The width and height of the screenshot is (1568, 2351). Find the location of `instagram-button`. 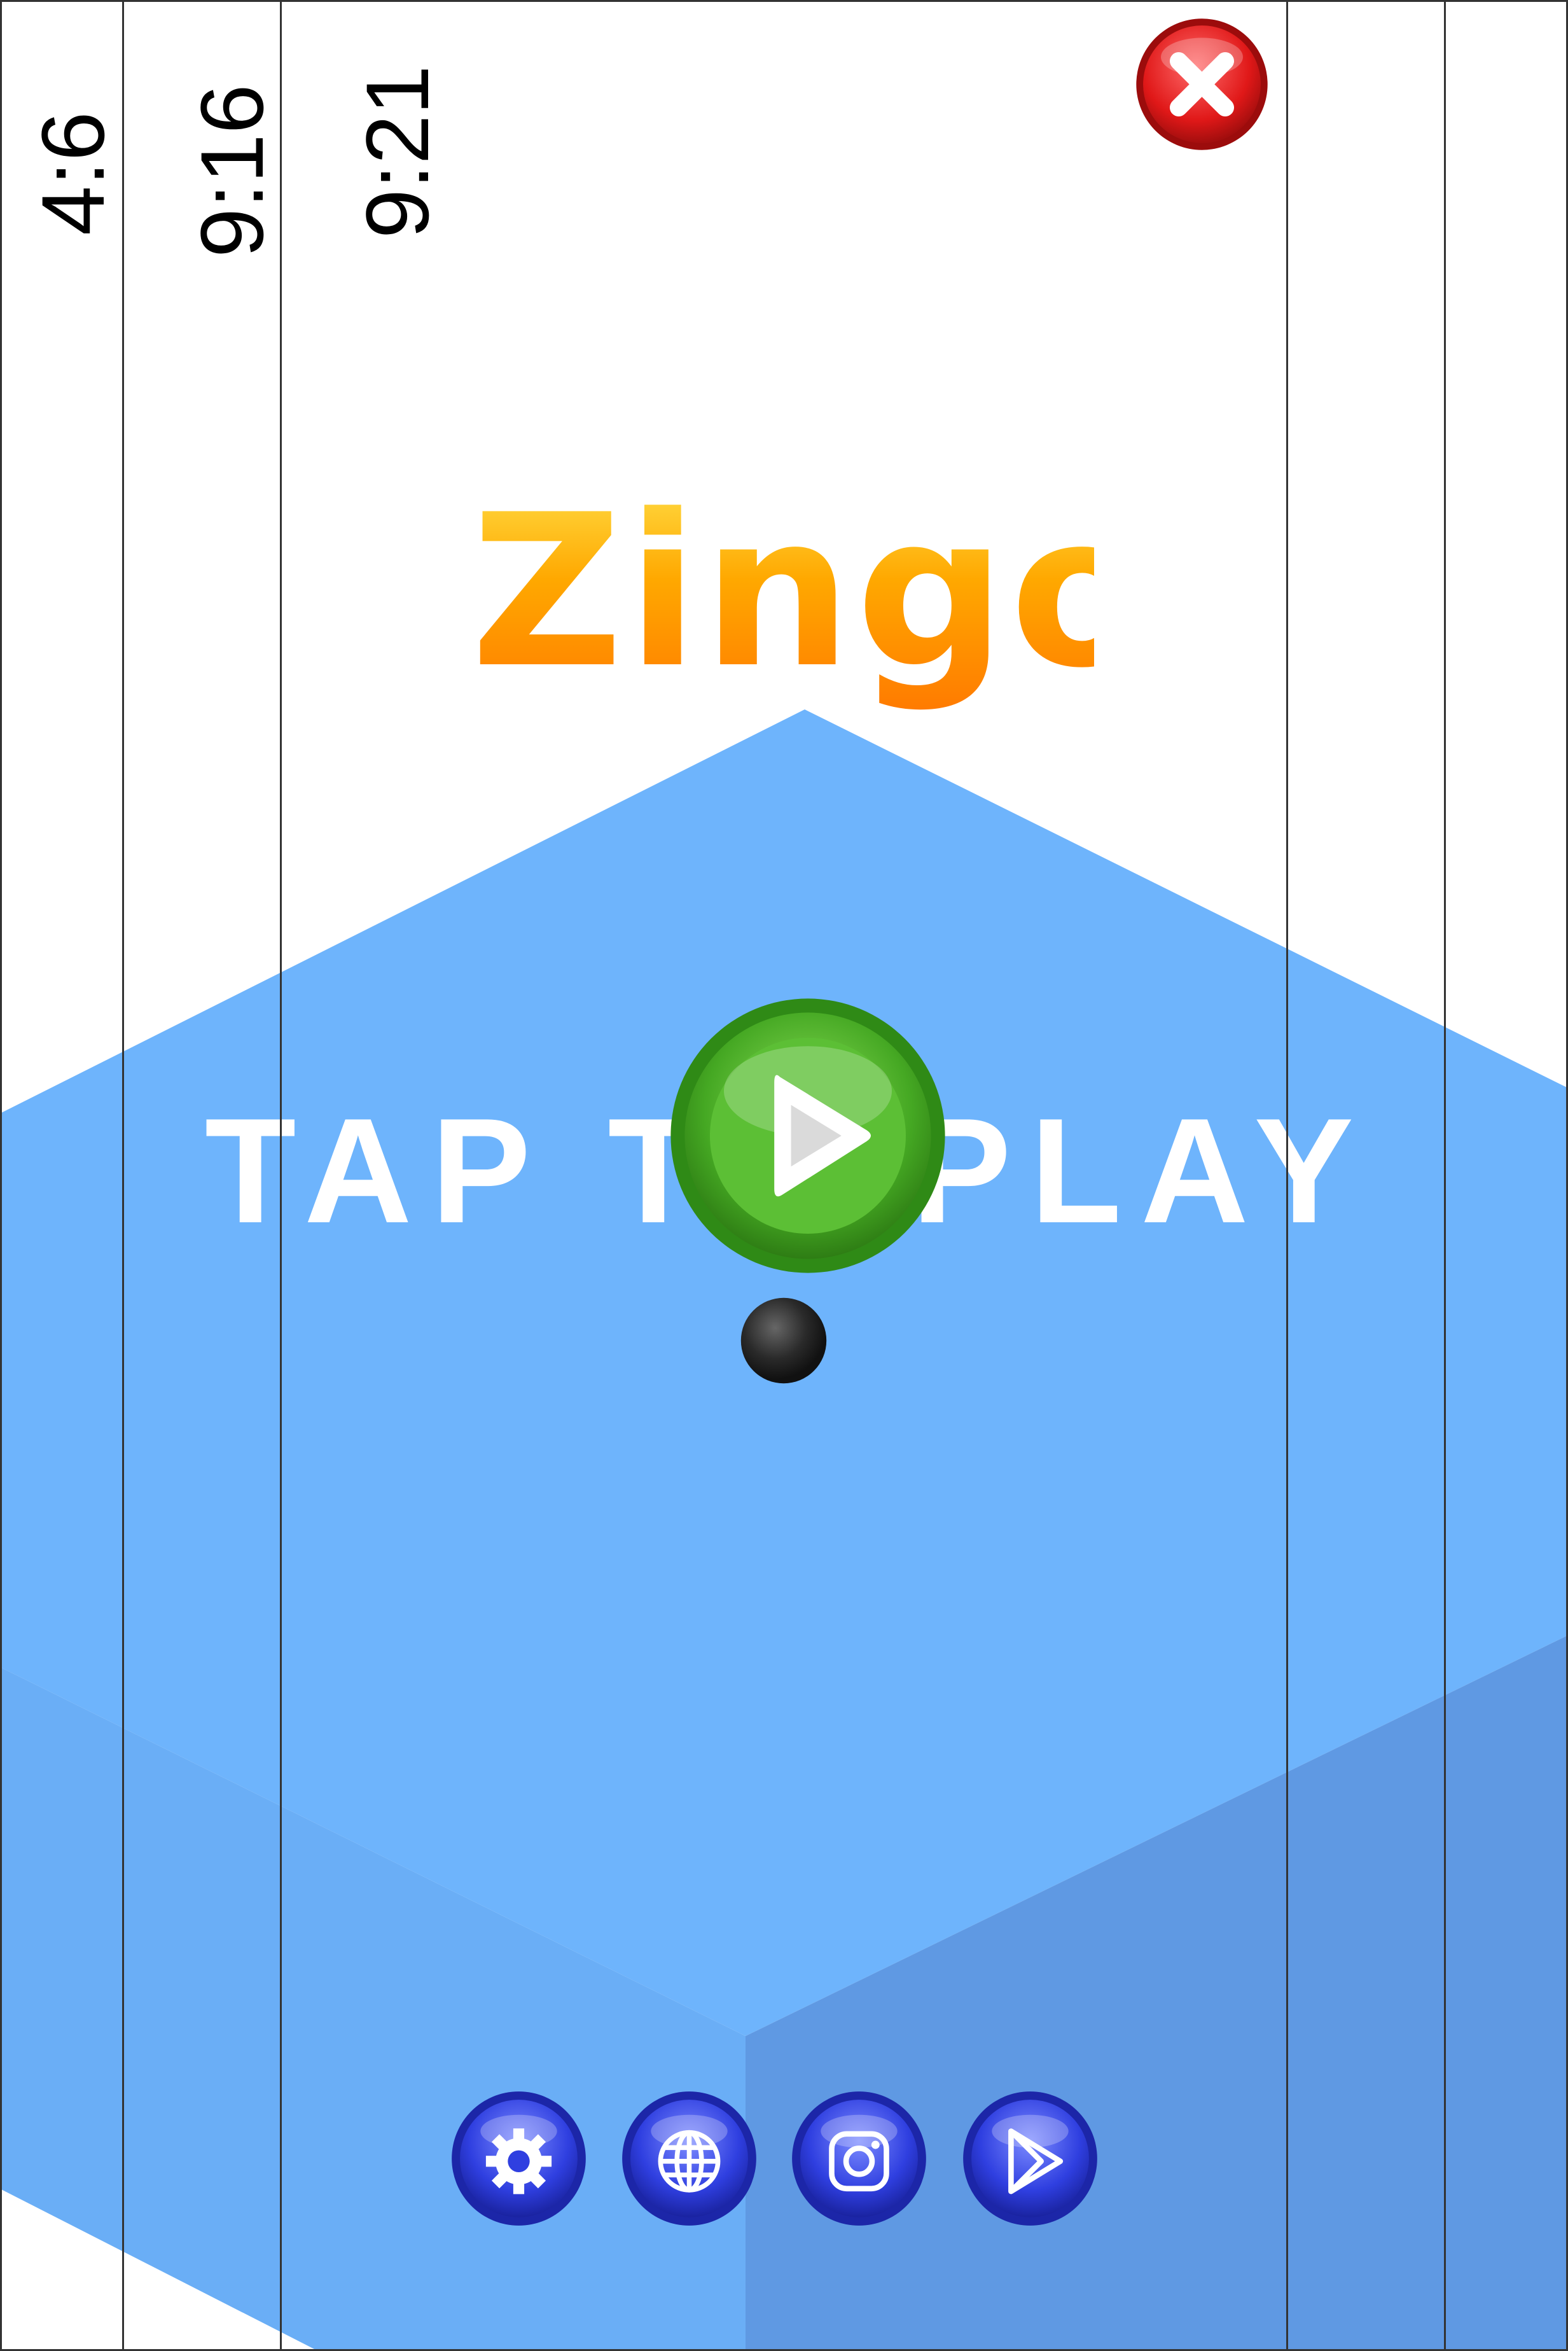

instagram-button is located at coordinates (859, 2158).